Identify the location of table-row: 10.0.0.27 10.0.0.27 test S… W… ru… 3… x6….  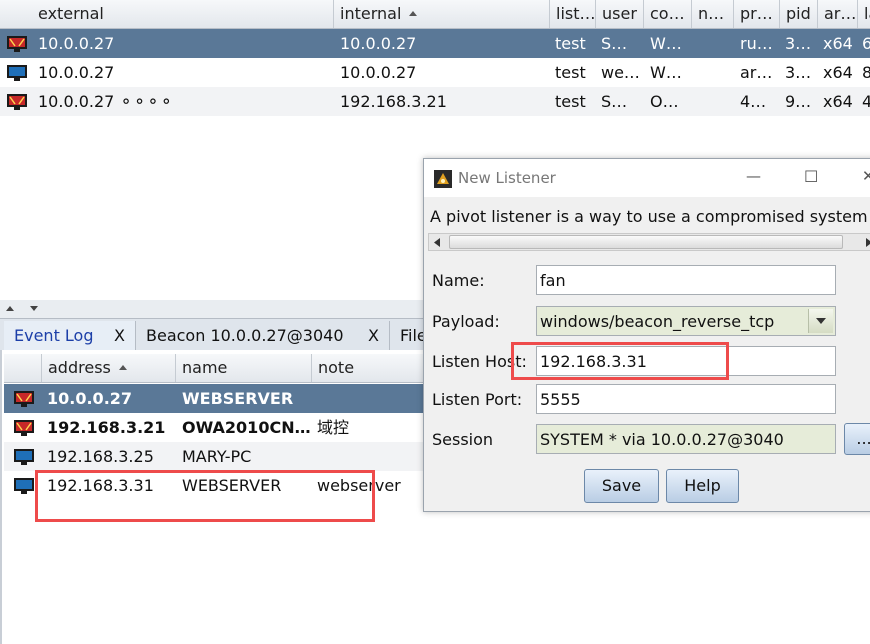
(435, 43).